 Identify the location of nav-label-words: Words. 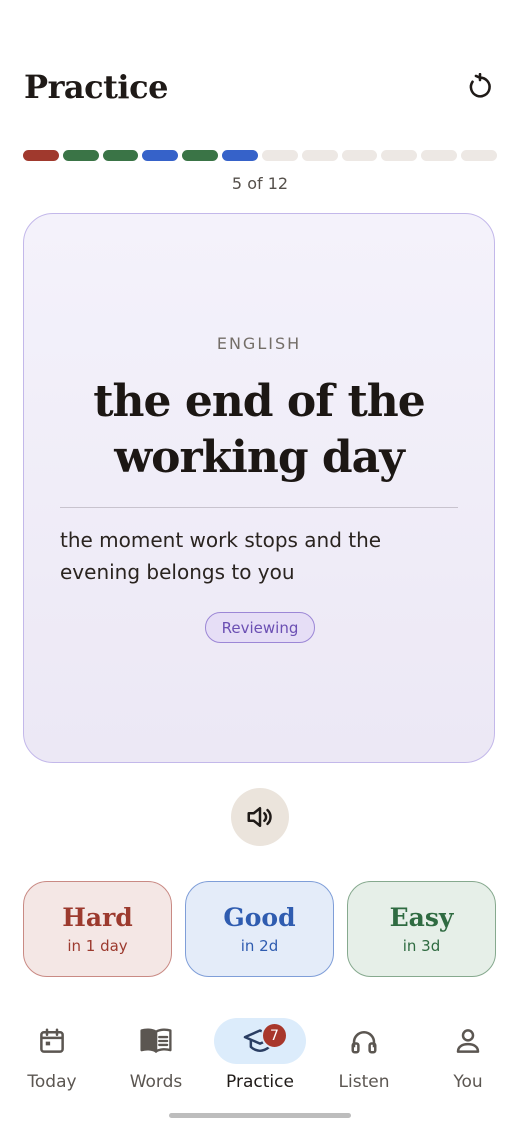
(156, 1082).